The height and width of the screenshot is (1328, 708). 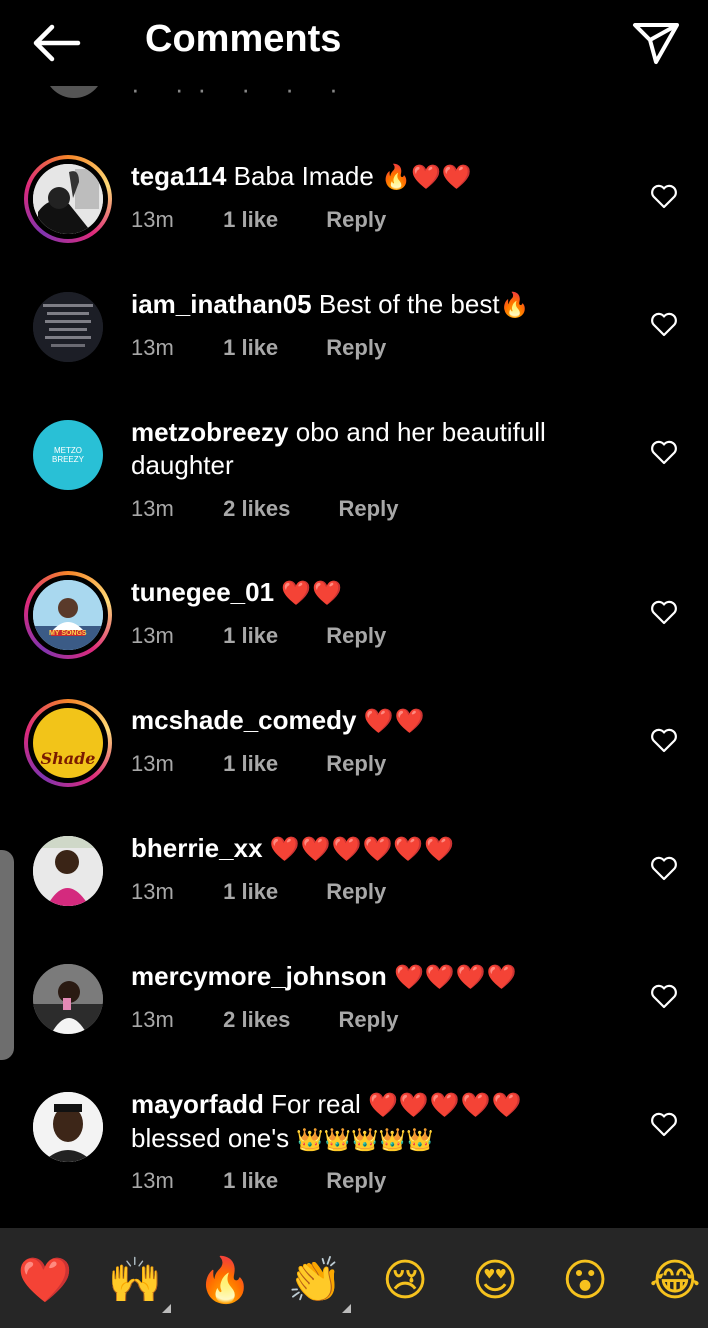 I want to click on reaction-heart: ❤️, so click(x=45, y=1281).